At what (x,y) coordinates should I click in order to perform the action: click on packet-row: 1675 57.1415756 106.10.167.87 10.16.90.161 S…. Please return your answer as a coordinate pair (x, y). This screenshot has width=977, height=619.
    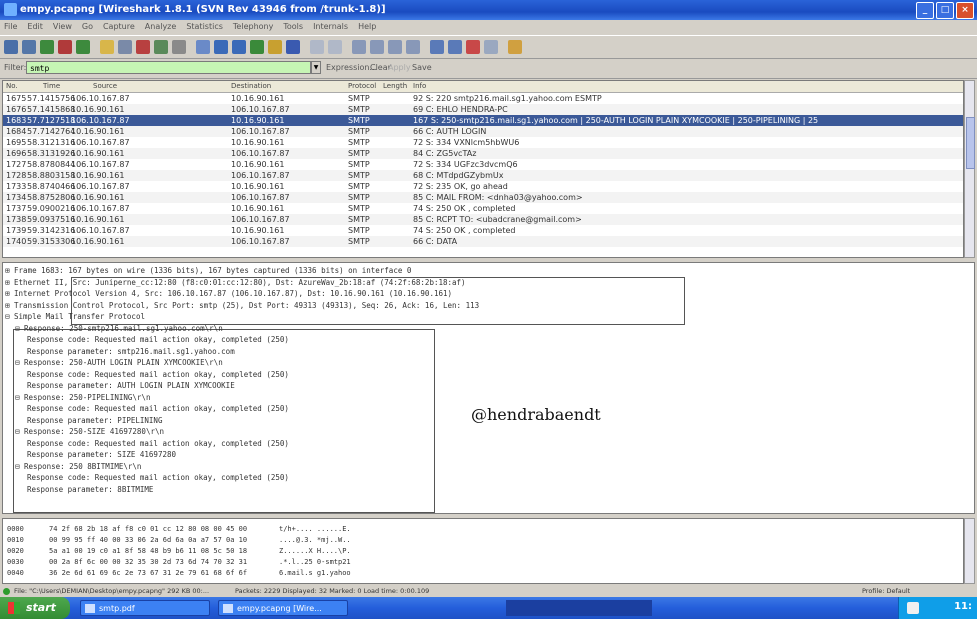
    Looking at the image, I should click on (483, 98).